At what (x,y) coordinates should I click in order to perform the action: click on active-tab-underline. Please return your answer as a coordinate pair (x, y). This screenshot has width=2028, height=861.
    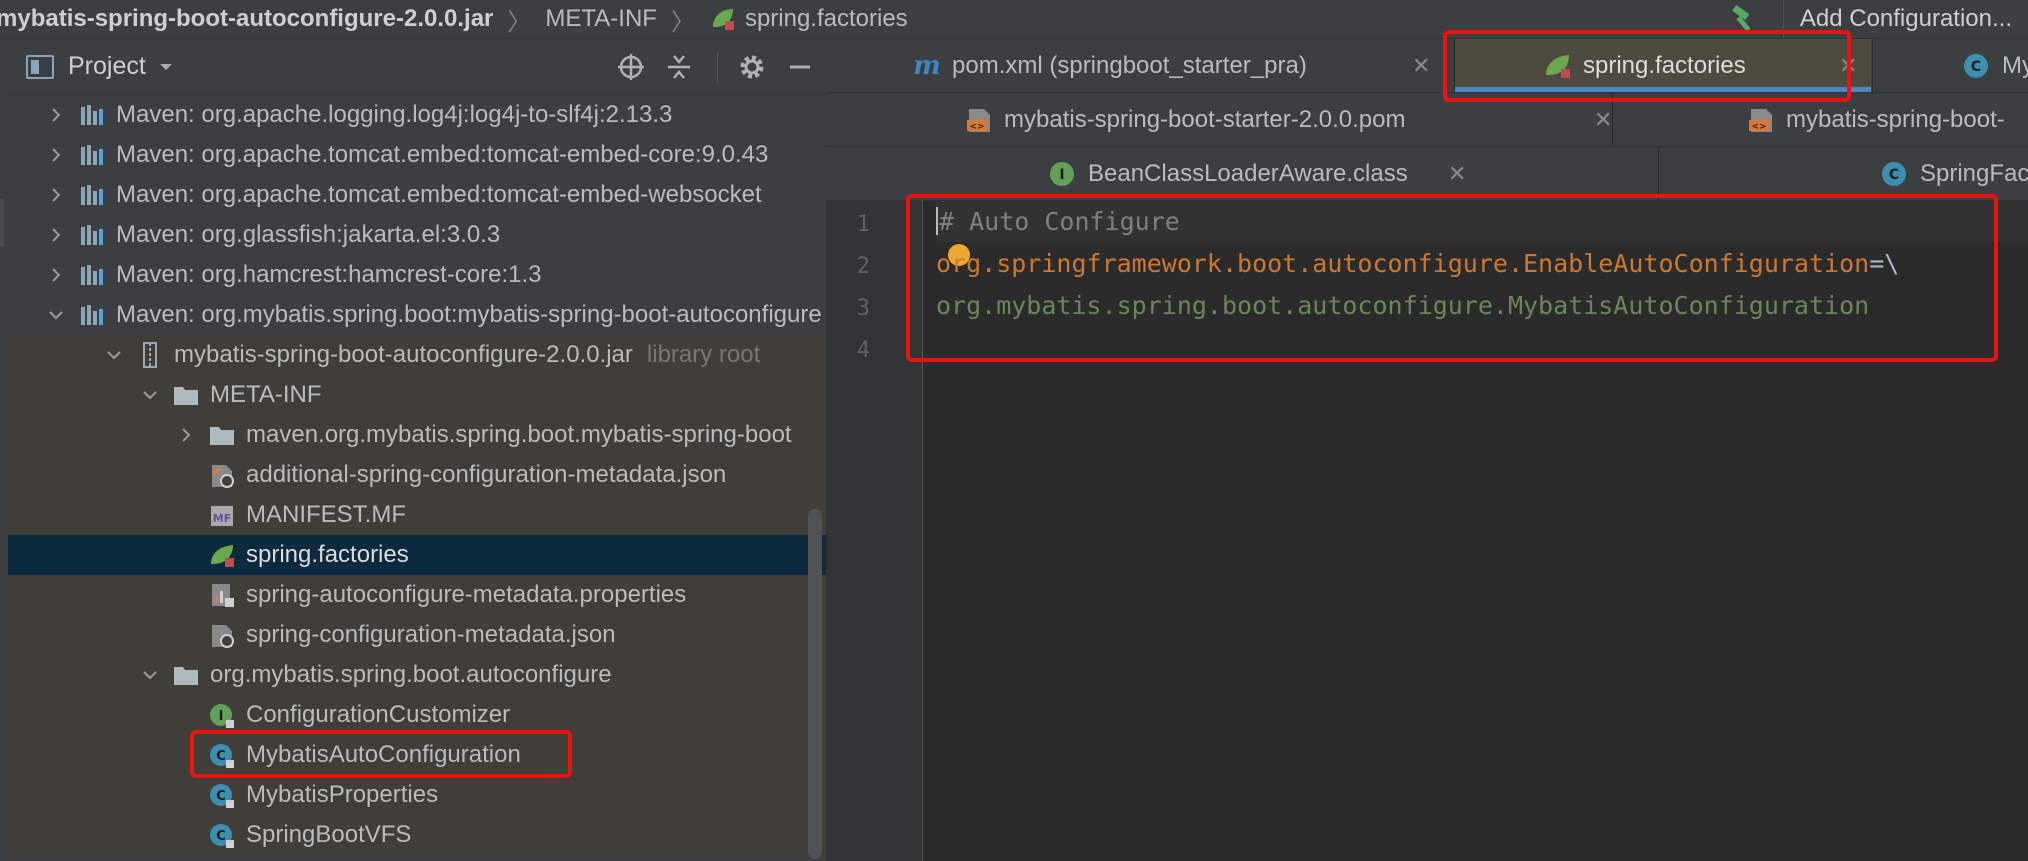
    Looking at the image, I should click on (1663, 89).